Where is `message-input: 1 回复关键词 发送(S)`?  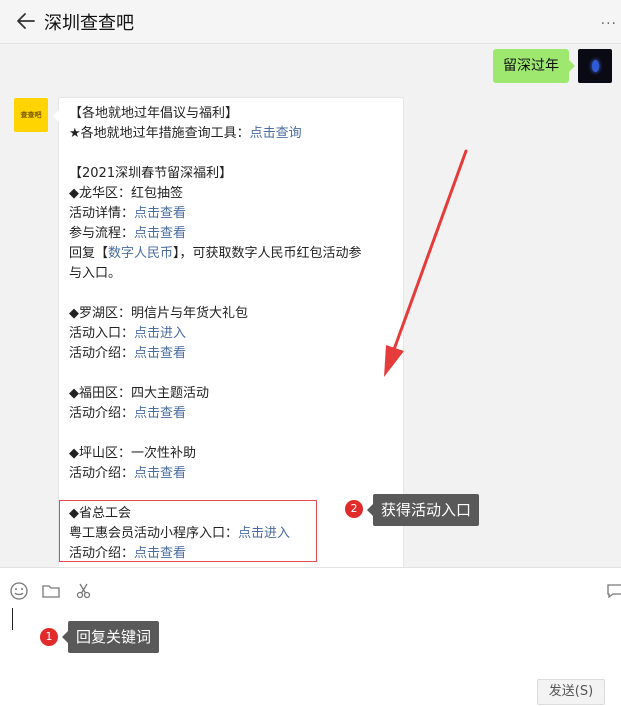 message-input: 1 回复关键词 发送(S) is located at coordinates (310, 657).